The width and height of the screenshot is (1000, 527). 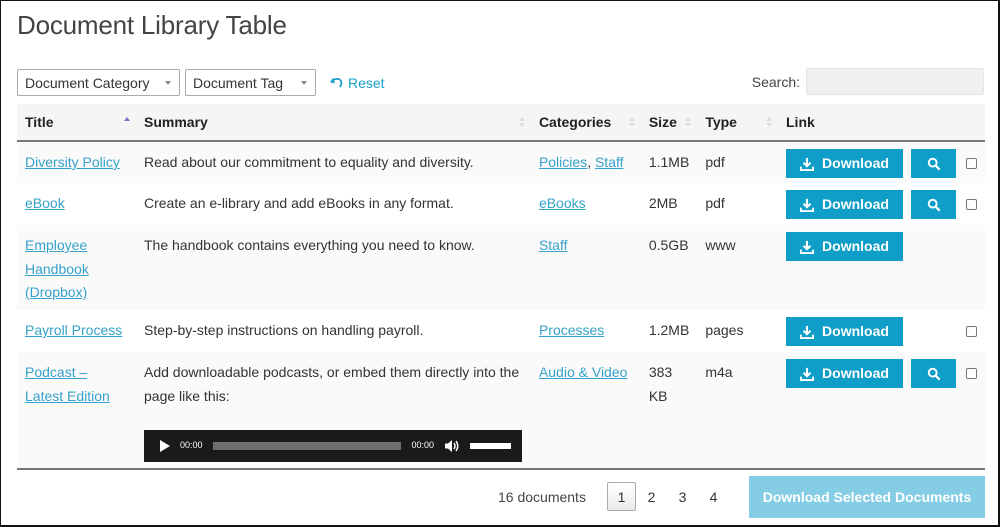 I want to click on volume-slider, so click(x=490, y=446).